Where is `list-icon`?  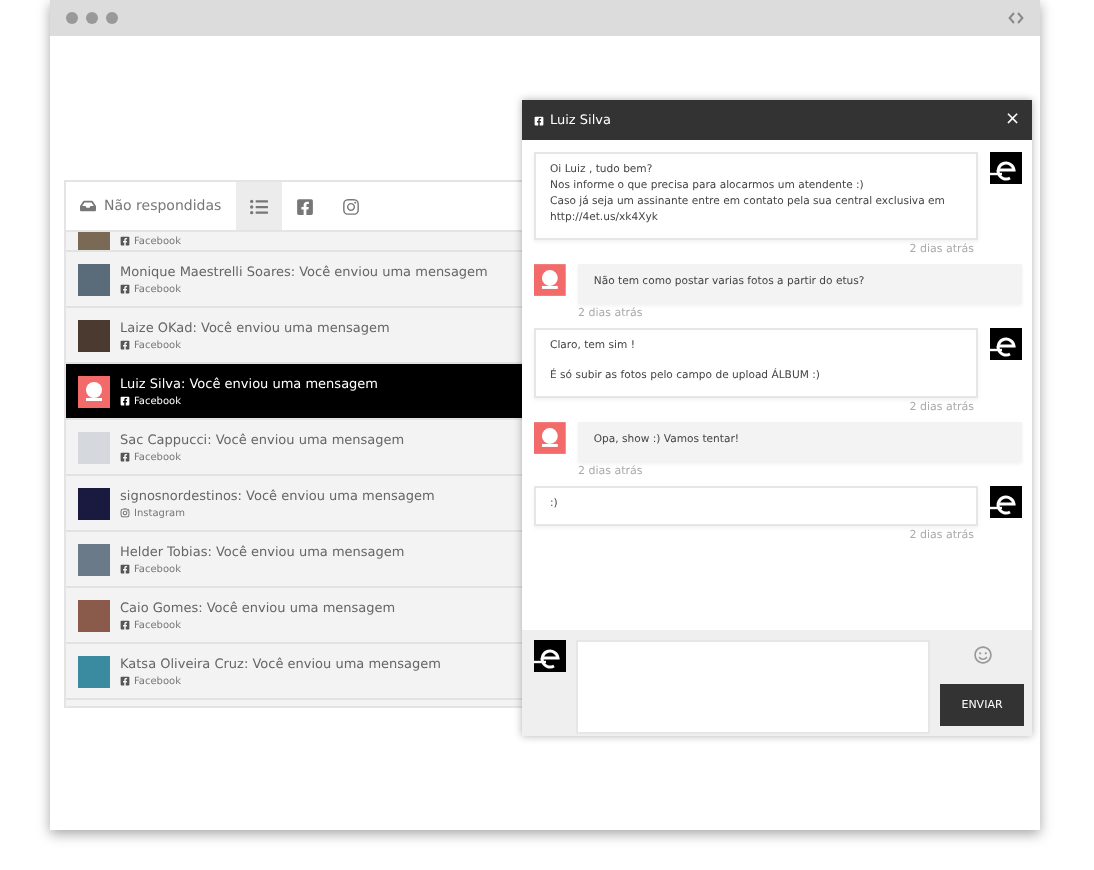
list-icon is located at coordinates (258, 206).